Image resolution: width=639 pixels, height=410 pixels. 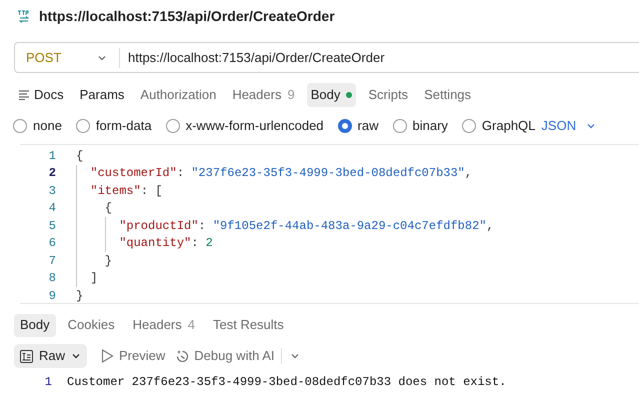 What do you see at coordinates (52, 243) in the screenshot?
I see `line-number: 6` at bounding box center [52, 243].